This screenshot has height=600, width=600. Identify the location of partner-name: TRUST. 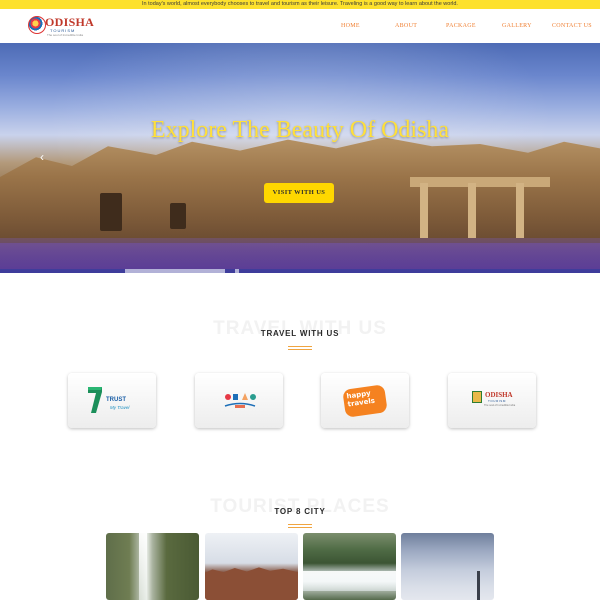
(116, 400).